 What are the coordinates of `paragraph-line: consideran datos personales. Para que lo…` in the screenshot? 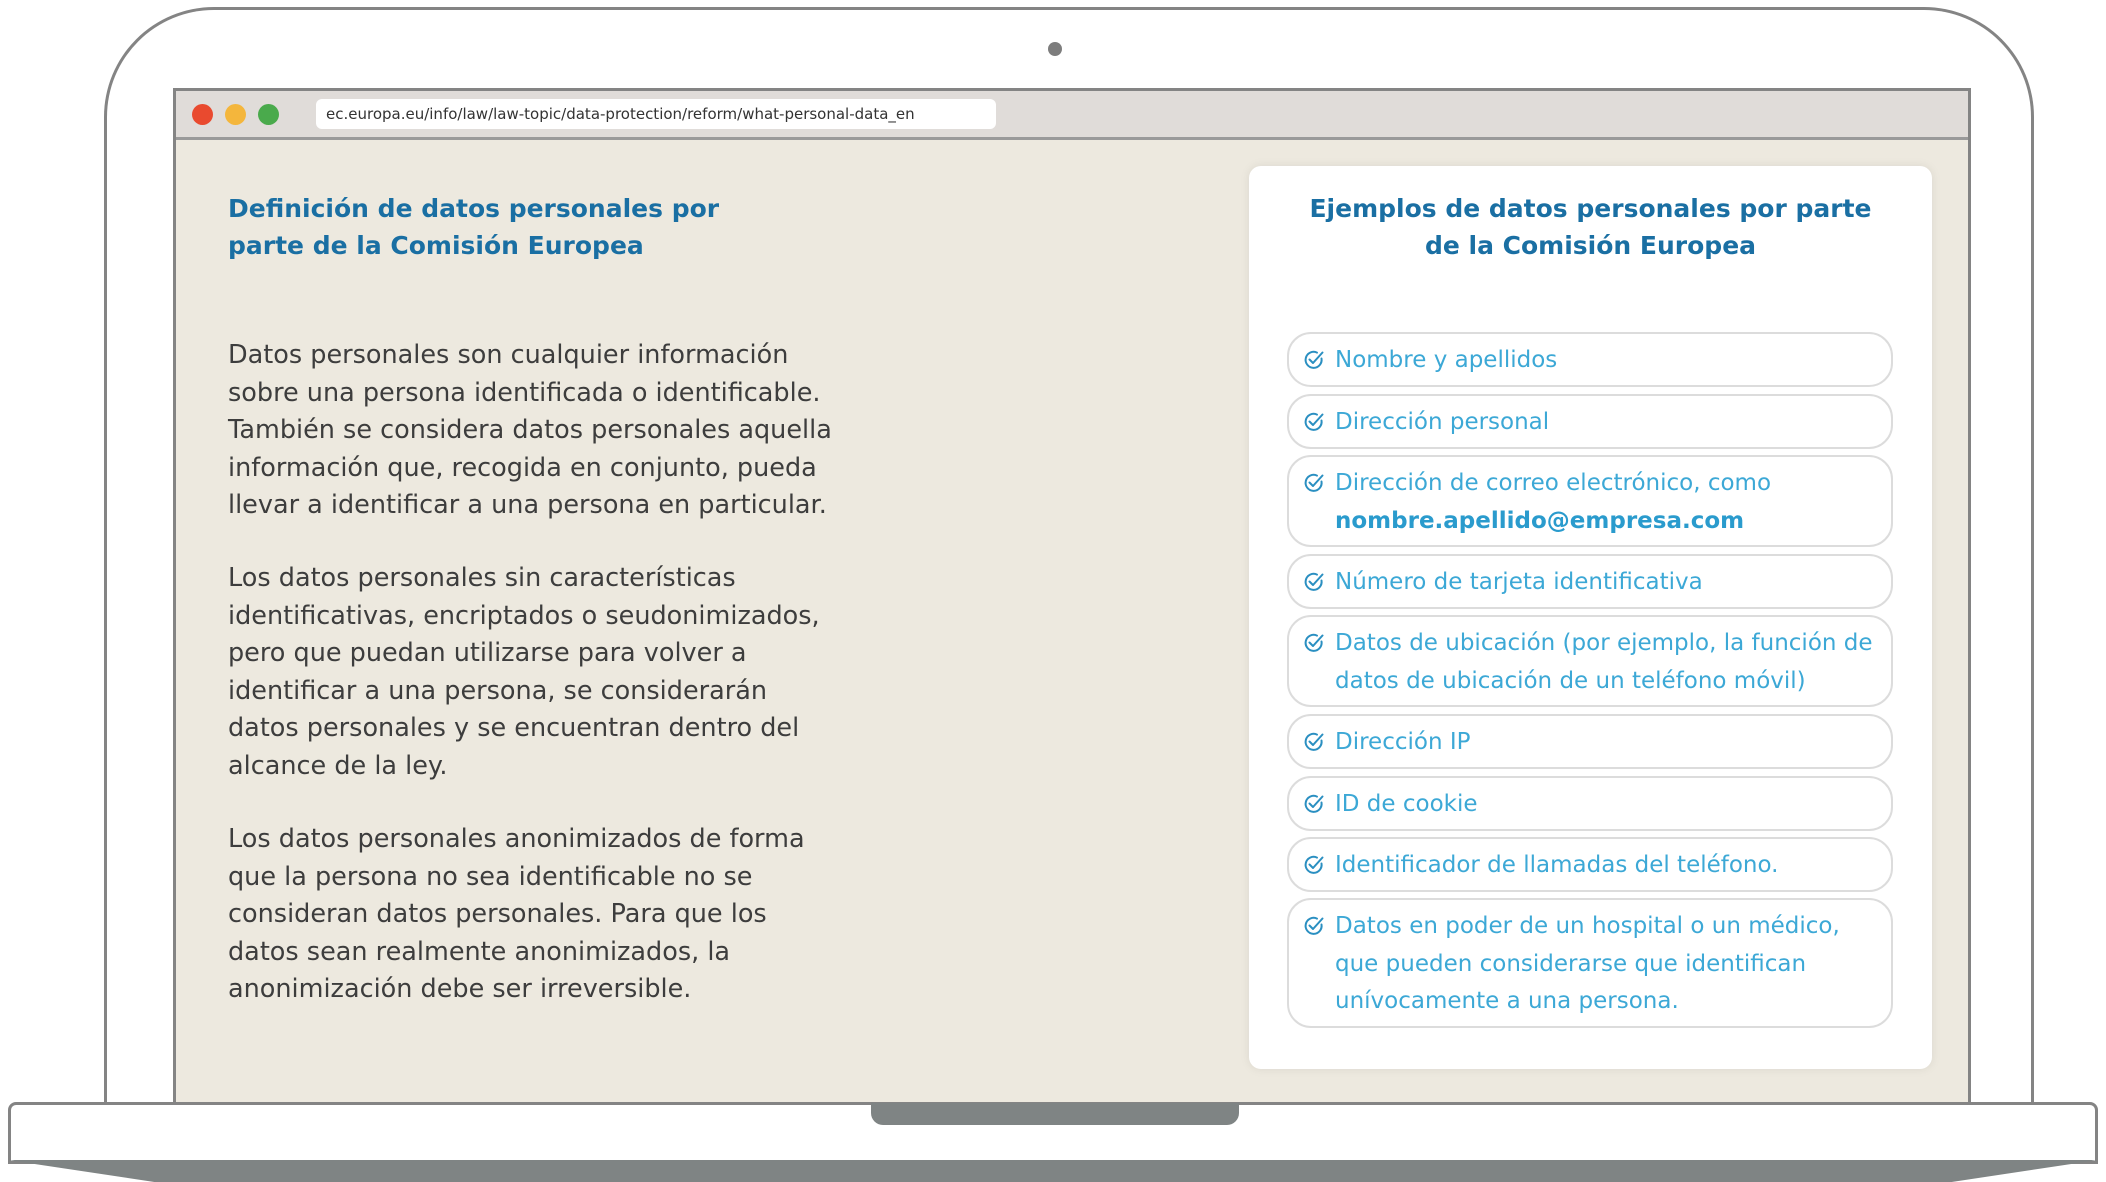 It's located at (497, 914).